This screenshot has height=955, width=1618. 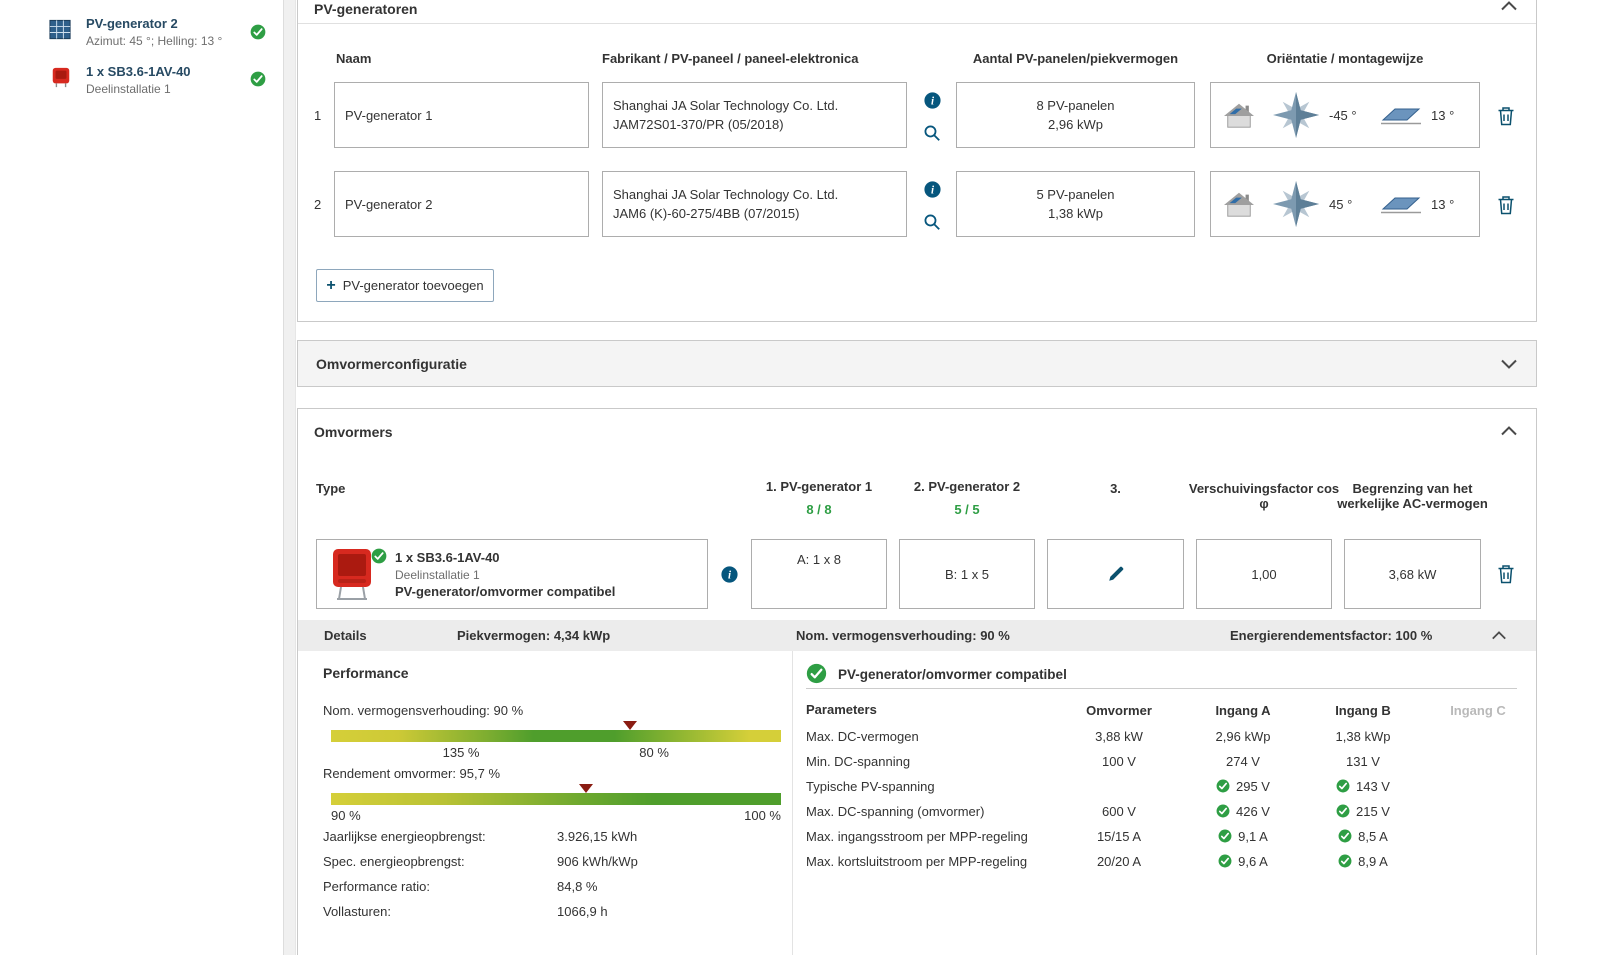 I want to click on col-header-cos-phi: Verschuivingsfactor cos φ, so click(x=1264, y=496).